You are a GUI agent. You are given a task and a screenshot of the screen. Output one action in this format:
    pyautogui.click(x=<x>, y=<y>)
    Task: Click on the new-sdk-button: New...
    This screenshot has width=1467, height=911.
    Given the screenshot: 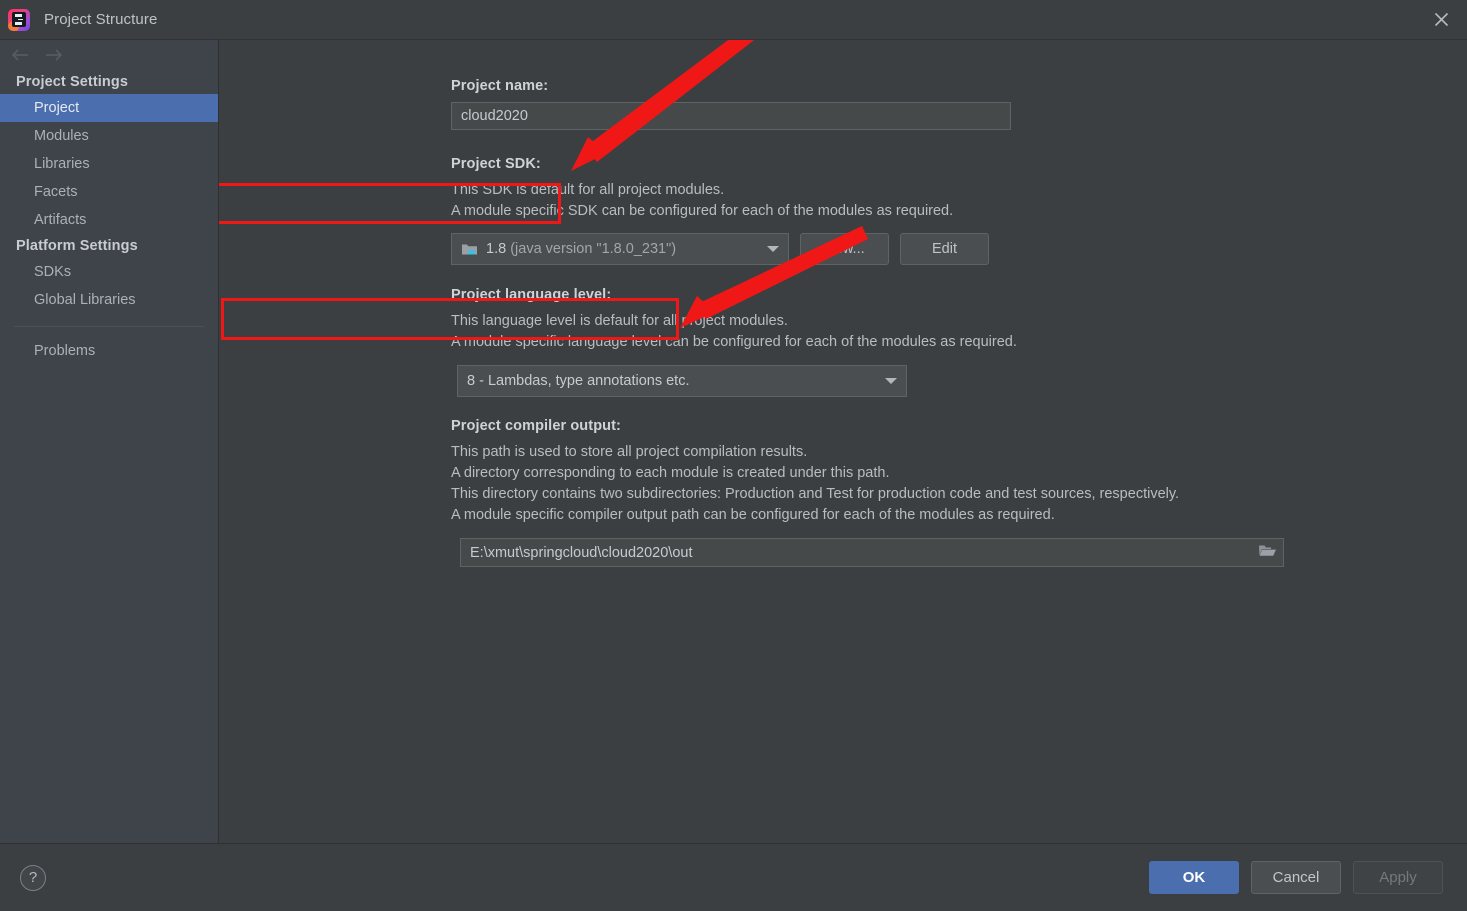 What is the action you would take?
    pyautogui.click(x=844, y=249)
    